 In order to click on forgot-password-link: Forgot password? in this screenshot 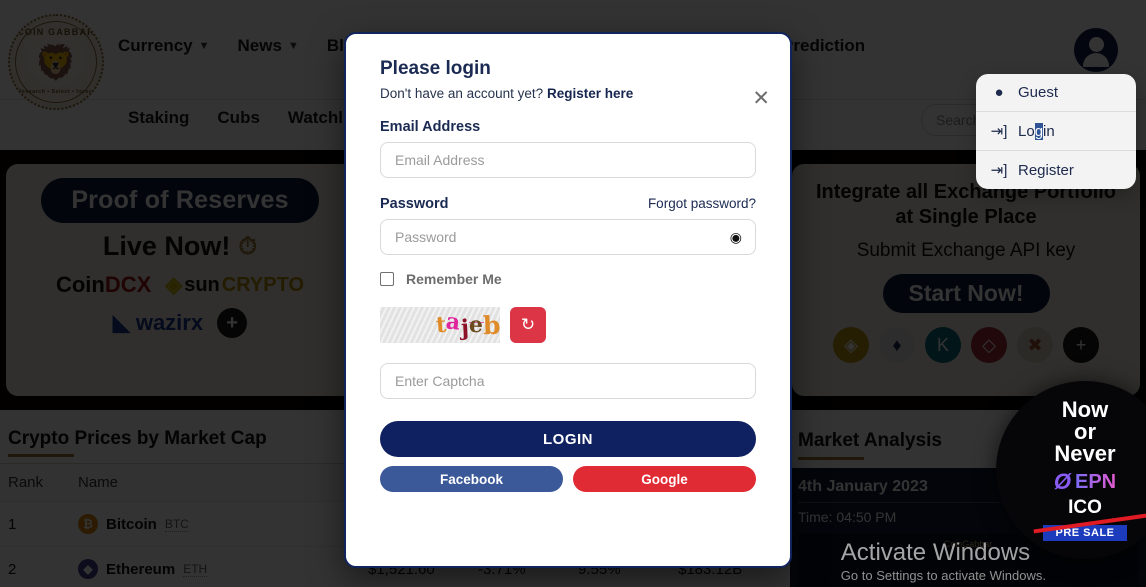, I will do `click(702, 203)`.